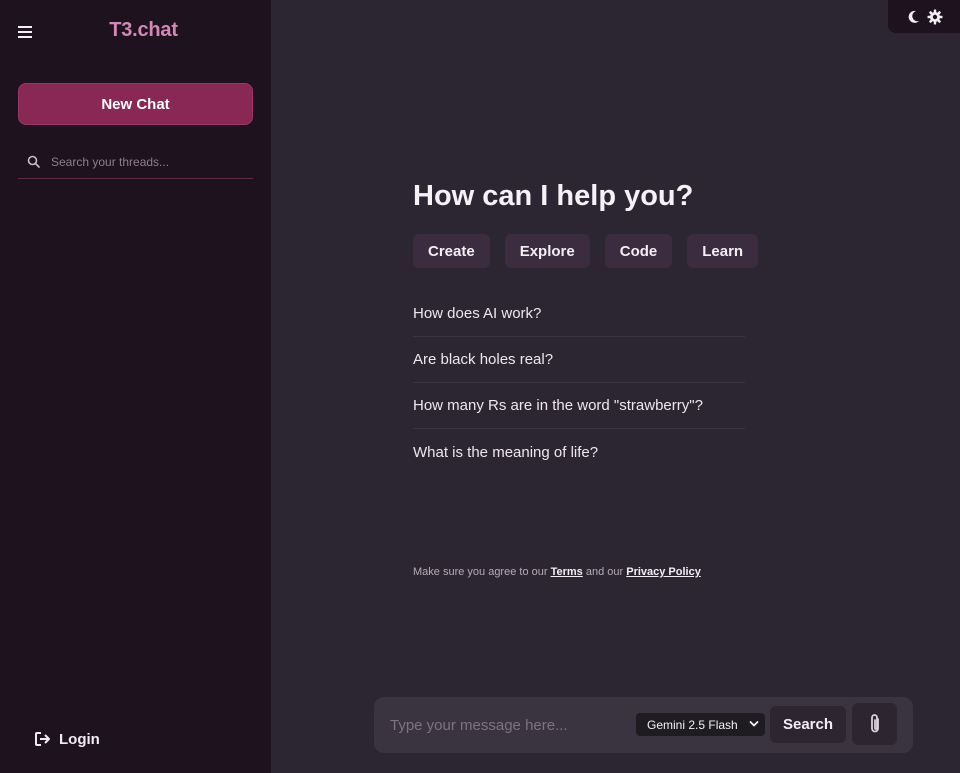 This screenshot has width=960, height=773. Describe the element at coordinates (547, 251) in the screenshot. I see `explore-pill: Explore` at that location.